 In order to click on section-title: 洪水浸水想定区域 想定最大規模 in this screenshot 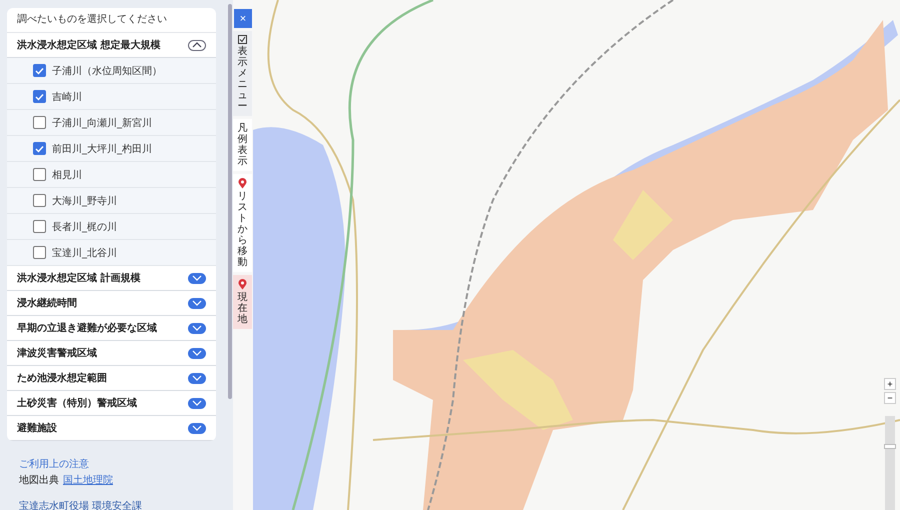, I will do `click(88, 45)`.